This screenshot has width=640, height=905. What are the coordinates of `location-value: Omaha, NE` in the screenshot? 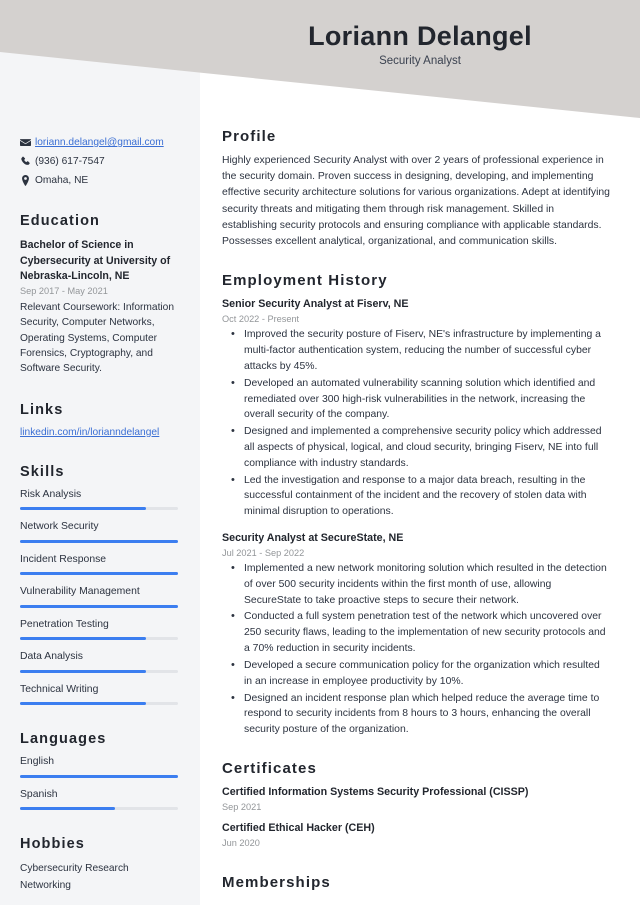 It's located at (62, 180).